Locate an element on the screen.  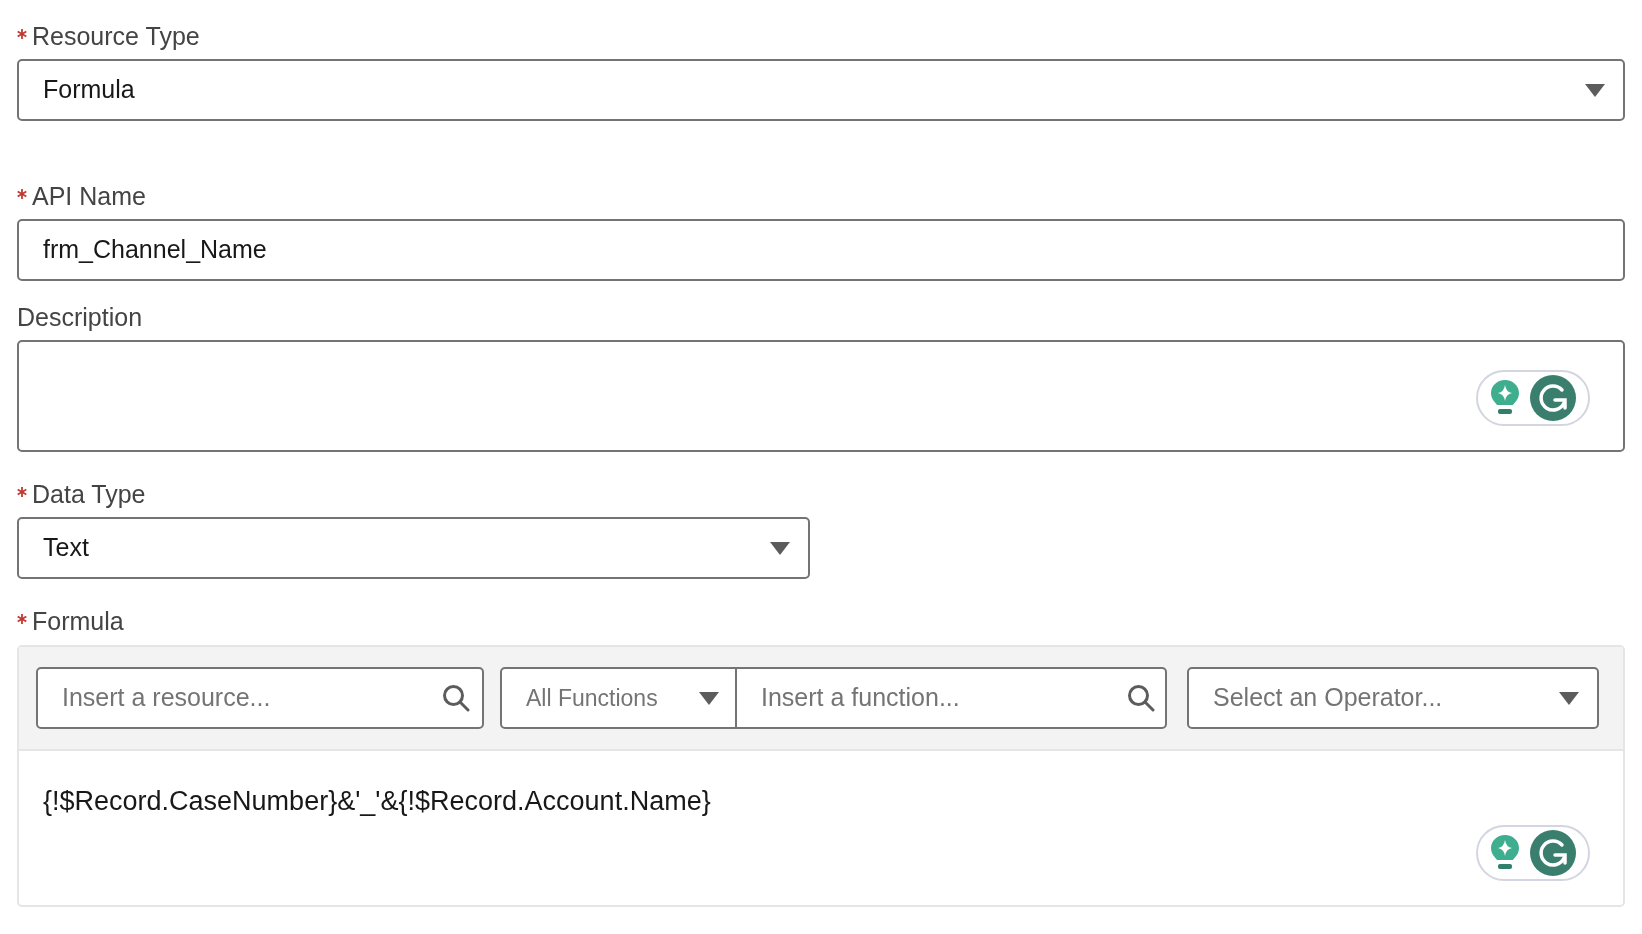
field-label: Description is located at coordinates (80, 318).